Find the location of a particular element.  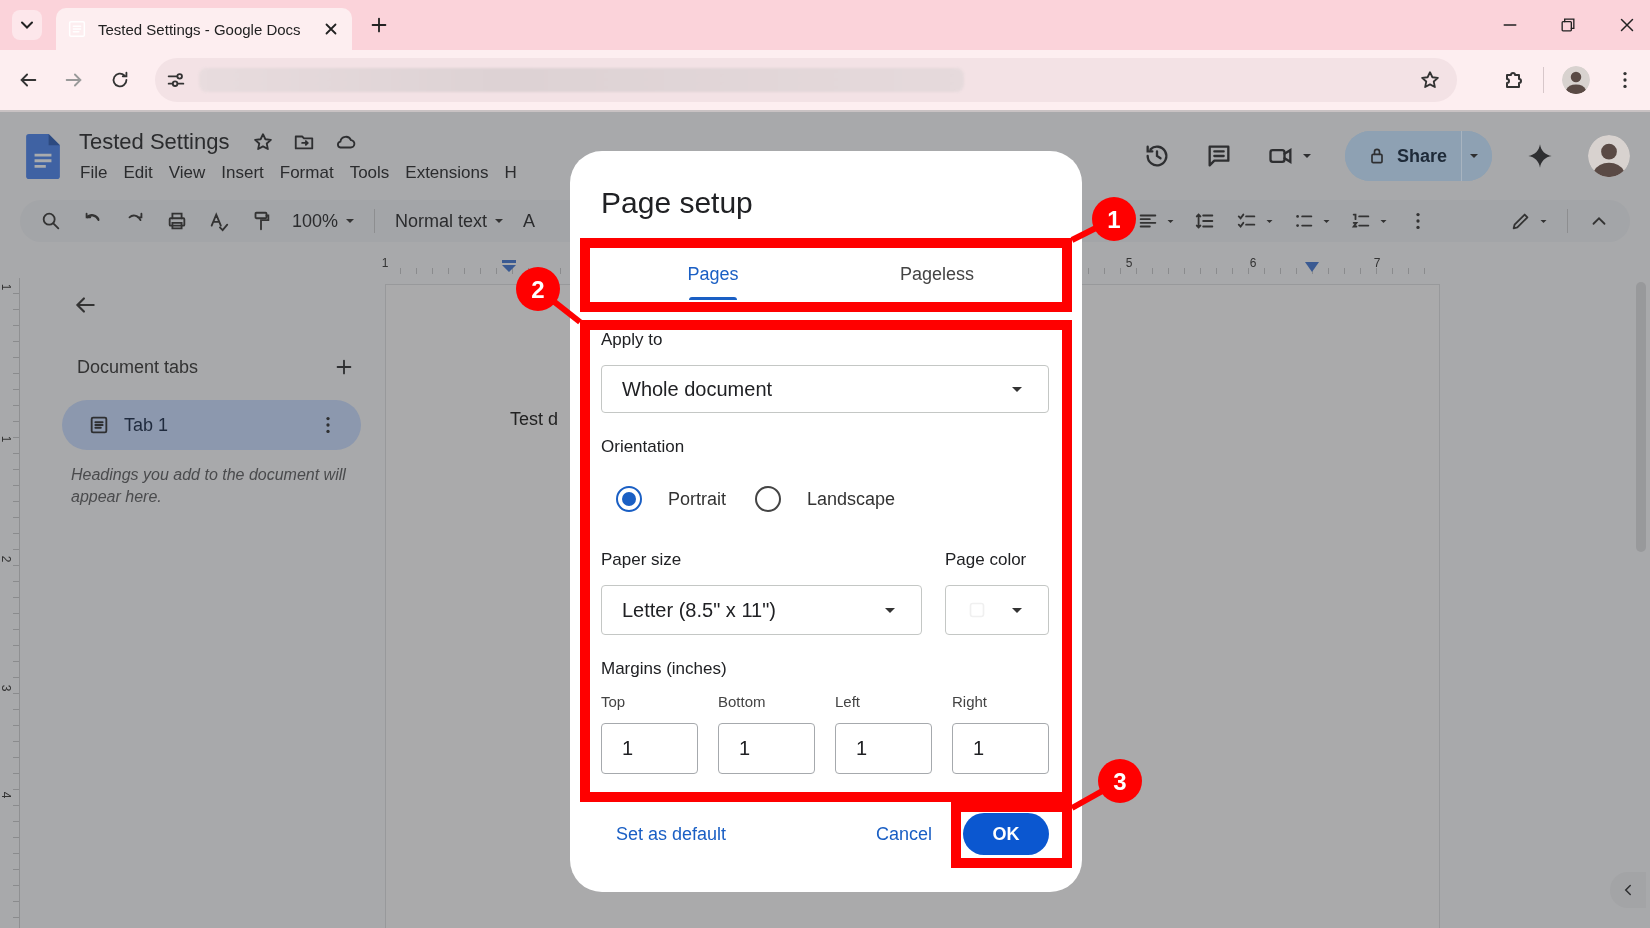

font-dropdown: A is located at coordinates (529, 221).